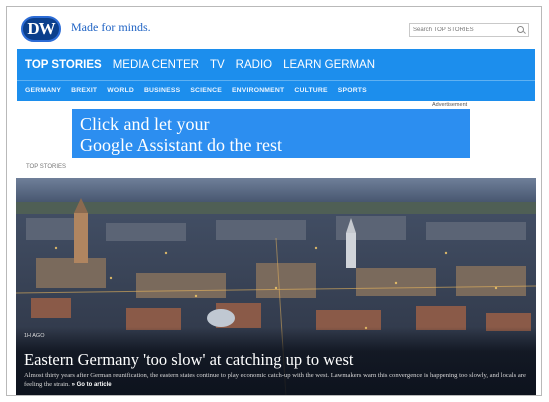 The image size is (549, 402). Describe the element at coordinates (94, 385) in the screenshot. I see `go-to-article-link: Go to article` at that location.